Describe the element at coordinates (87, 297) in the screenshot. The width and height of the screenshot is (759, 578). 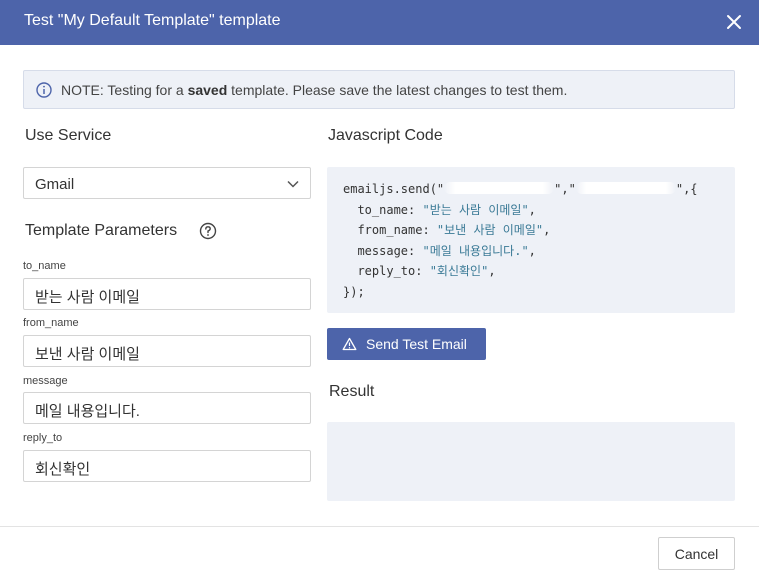
I see `to-name-value: 받는 사람 이메일` at that location.